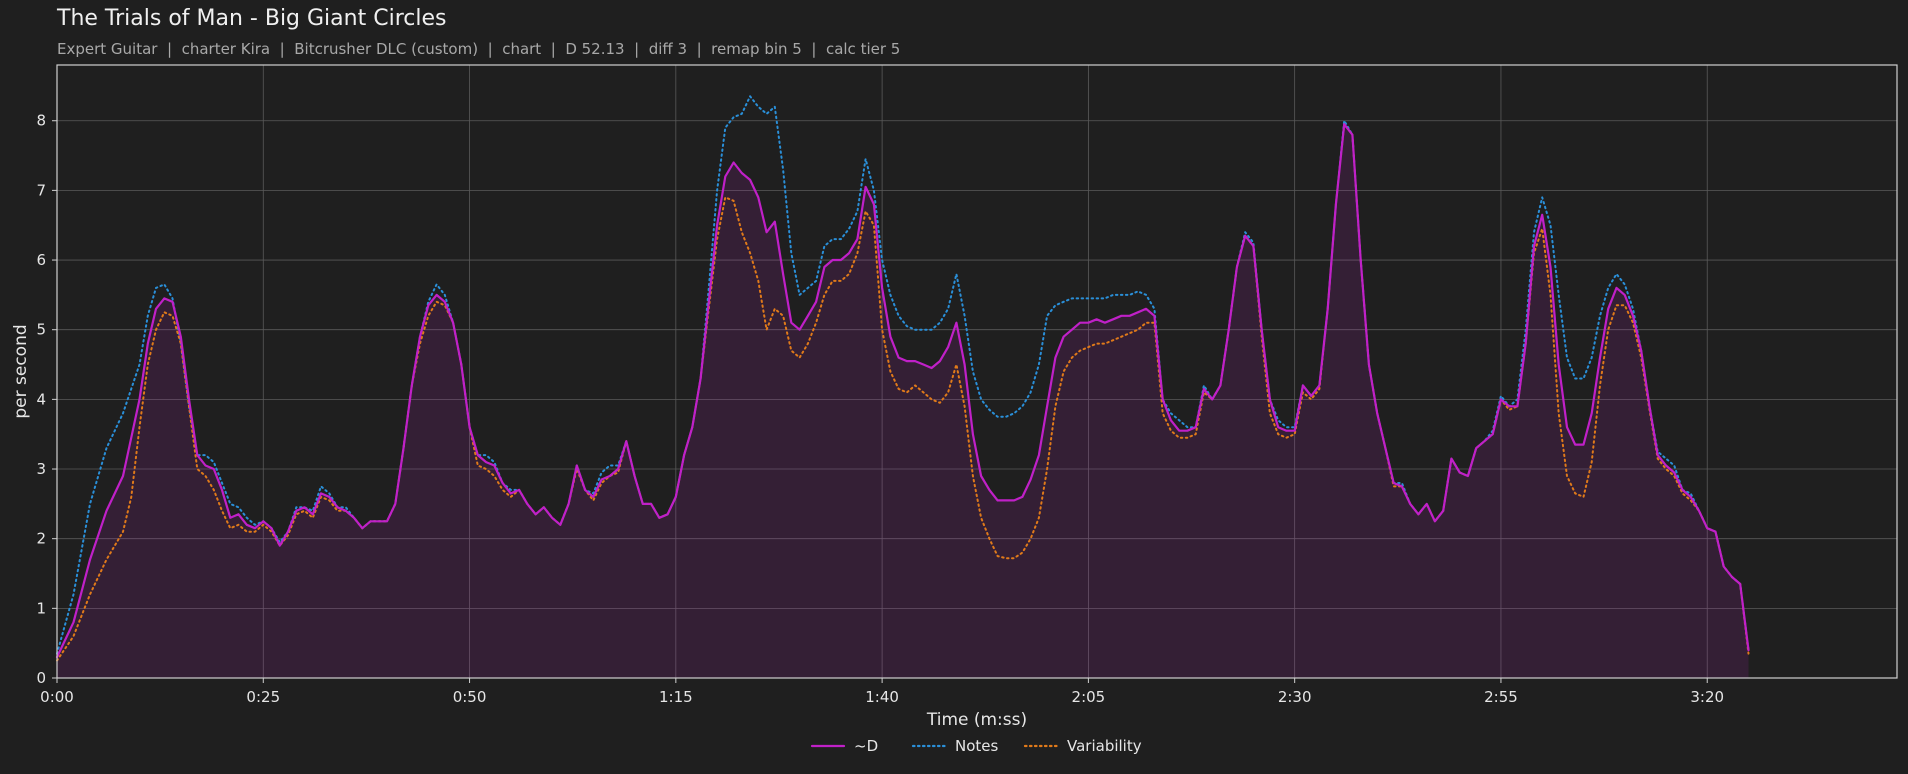 This screenshot has width=1908, height=774. I want to click on x-tick-label: 0:50, so click(470, 697).